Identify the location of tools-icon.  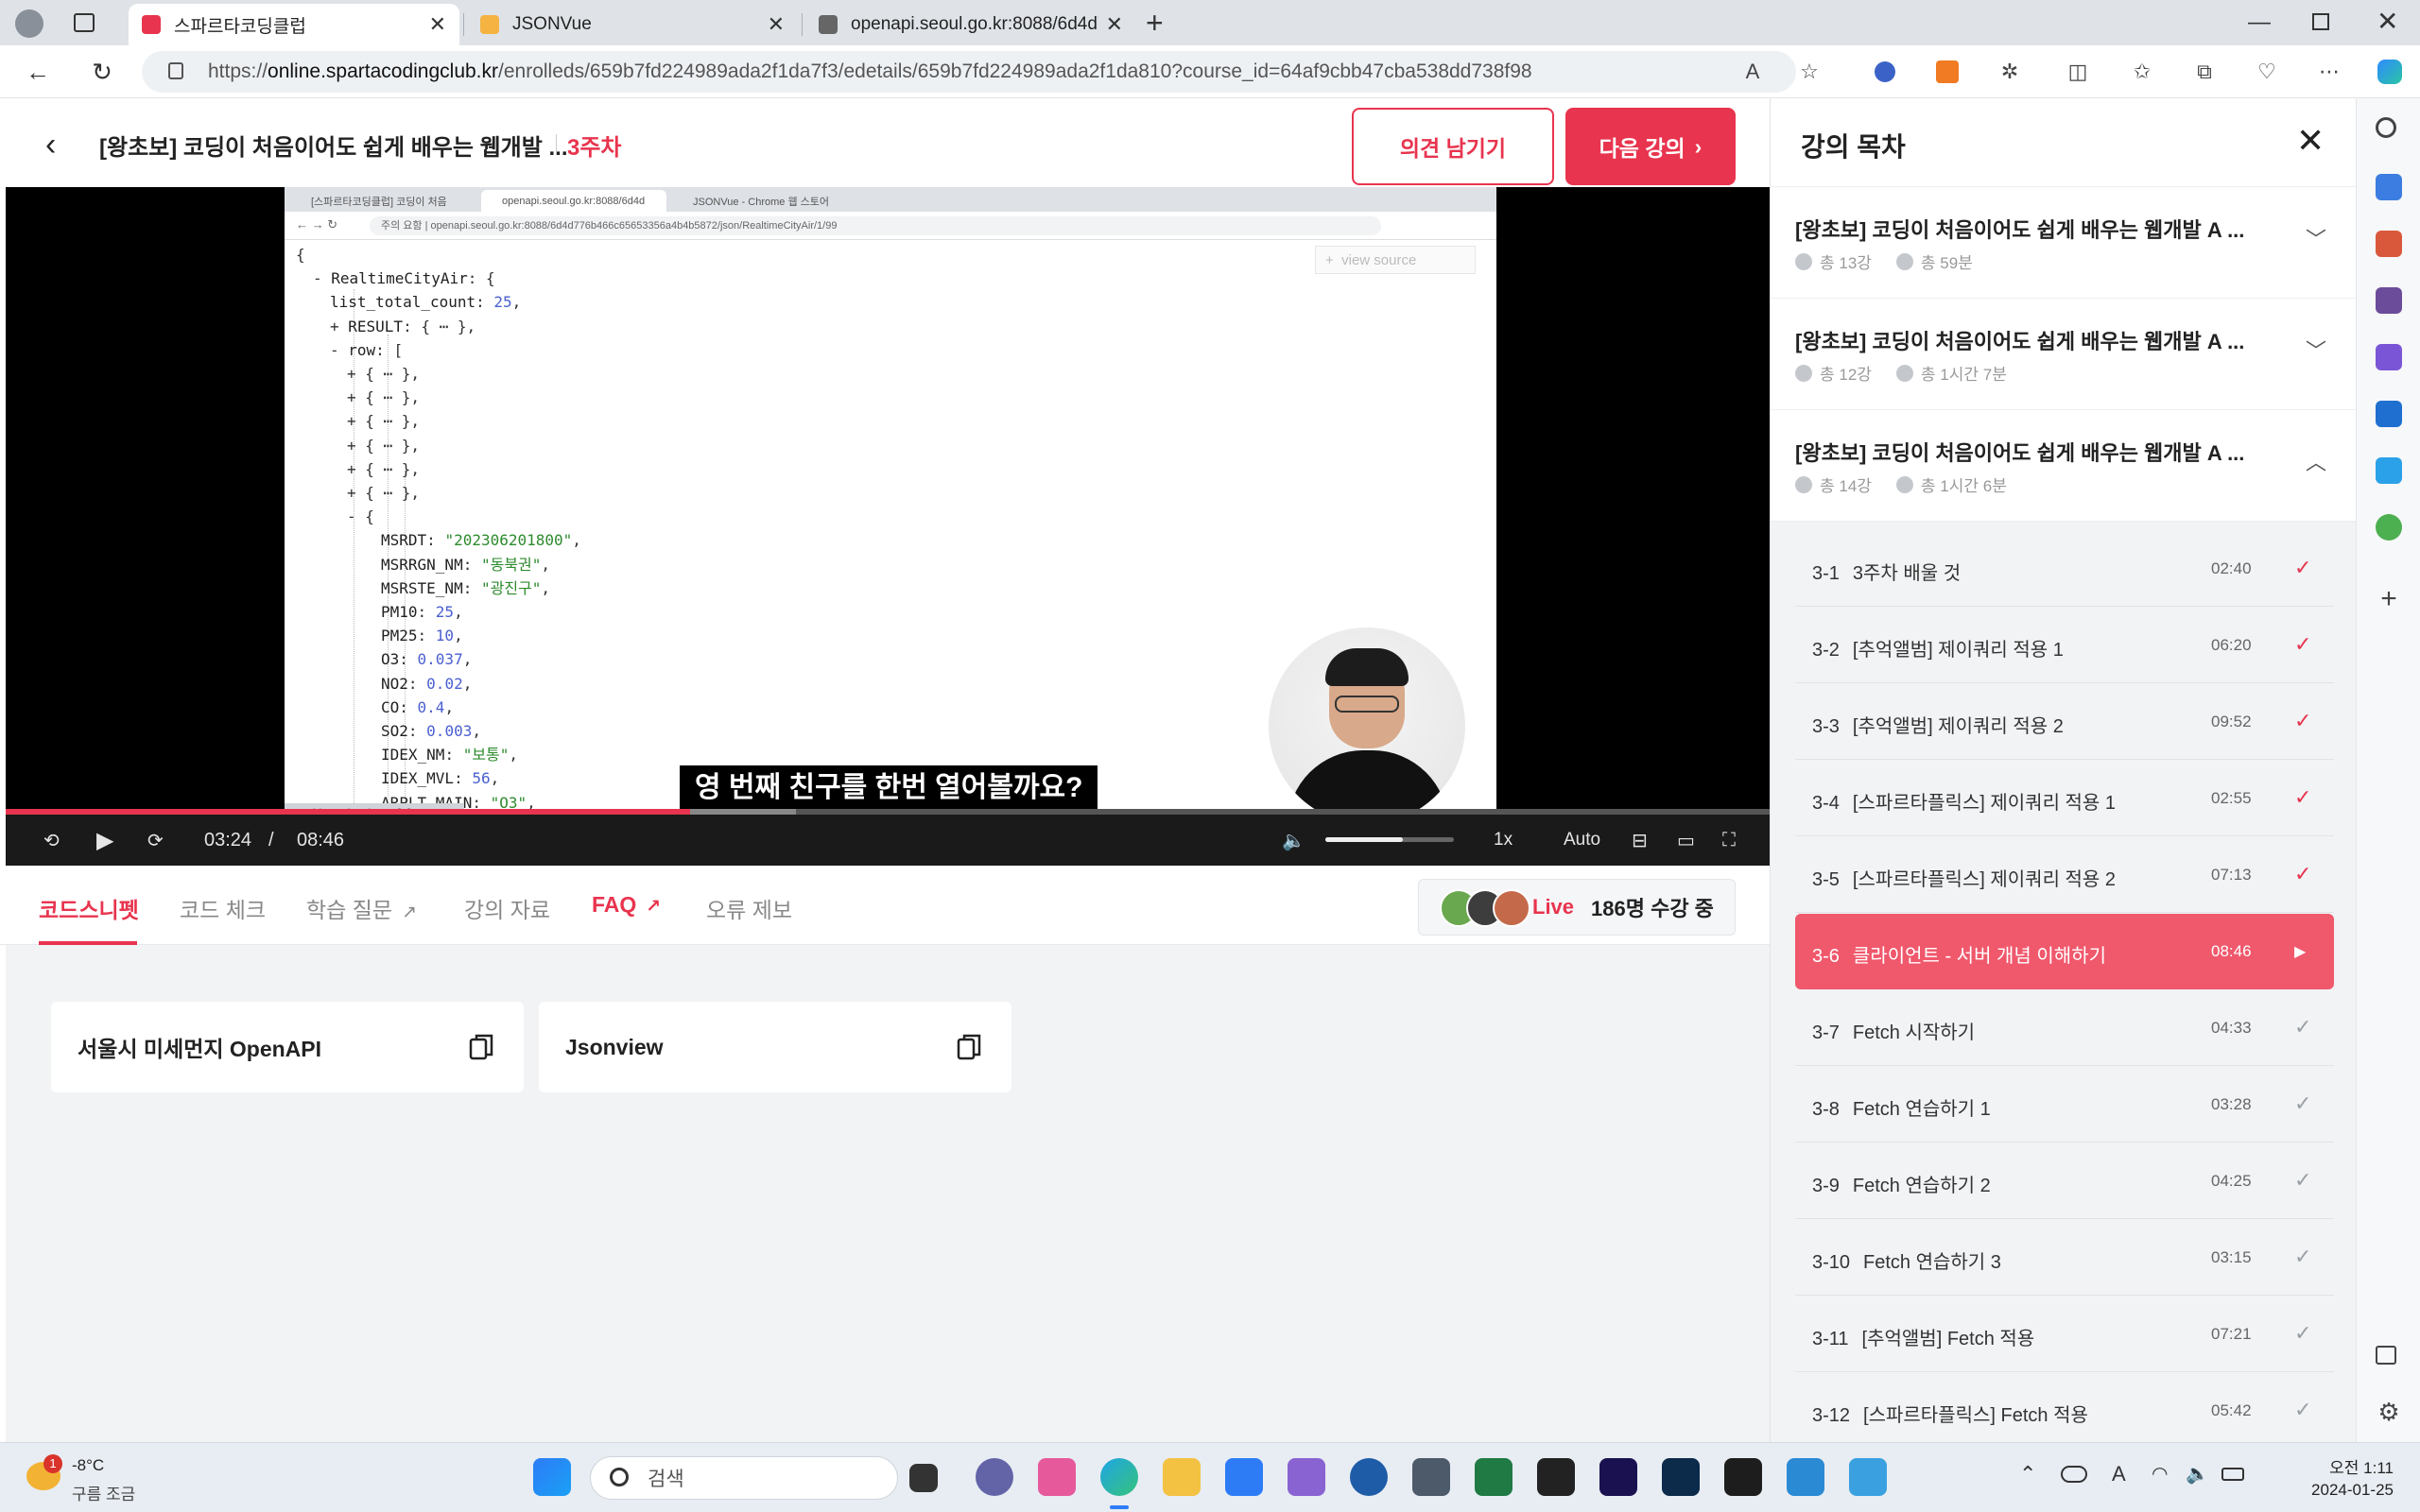
(2389, 244).